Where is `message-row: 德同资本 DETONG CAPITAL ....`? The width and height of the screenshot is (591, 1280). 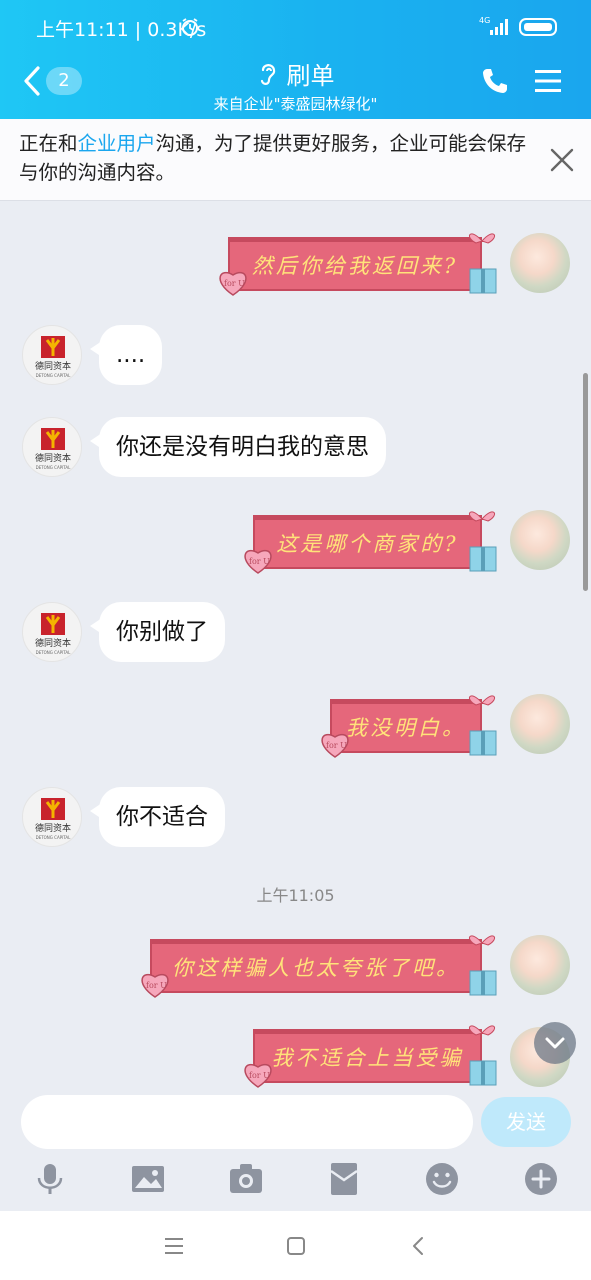
message-row: 德同资本 DETONG CAPITAL .... is located at coordinates (295, 360).